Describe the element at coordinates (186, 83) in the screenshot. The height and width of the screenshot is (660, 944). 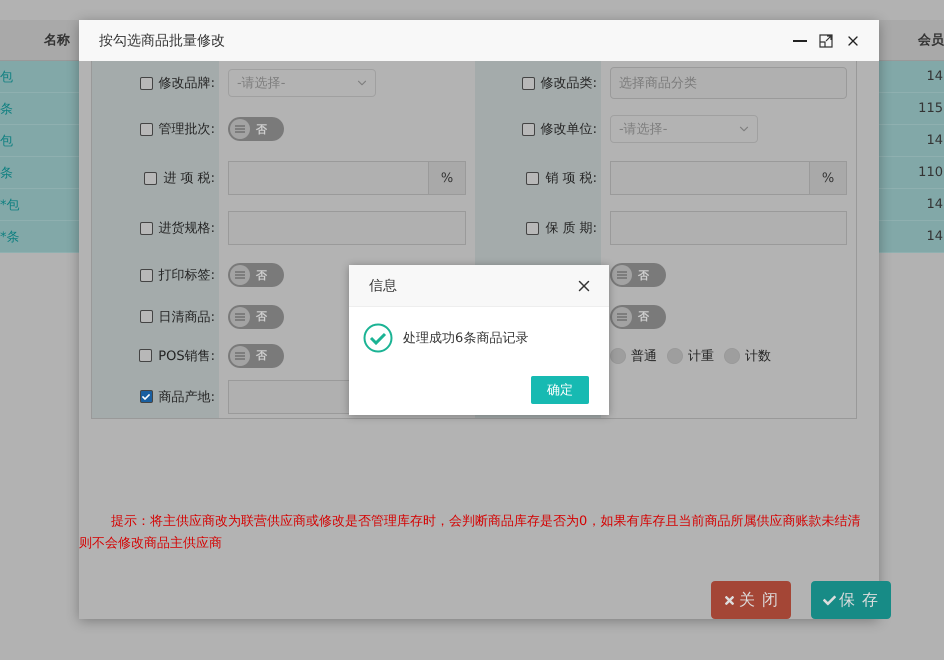
I see `field-label: 修改品牌:` at that location.